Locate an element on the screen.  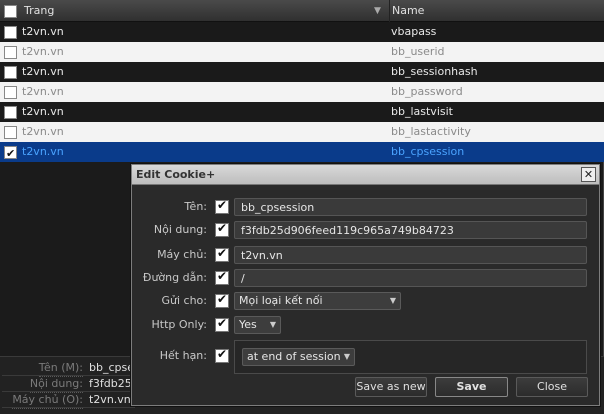
cookie-name: bb_lastactivity is located at coordinates (431, 131).